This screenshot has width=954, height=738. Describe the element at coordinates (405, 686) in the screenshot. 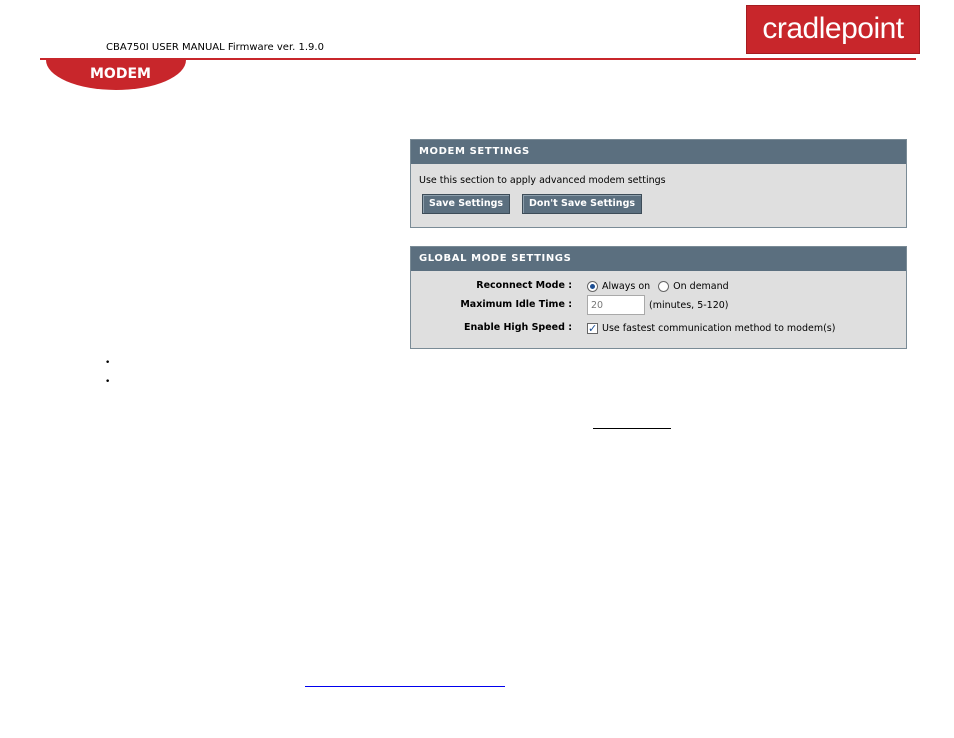

I see `link-underline` at that location.